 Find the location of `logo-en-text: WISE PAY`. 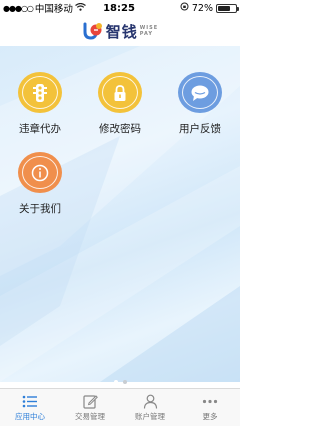

logo-en-text: WISE PAY is located at coordinates (149, 31).